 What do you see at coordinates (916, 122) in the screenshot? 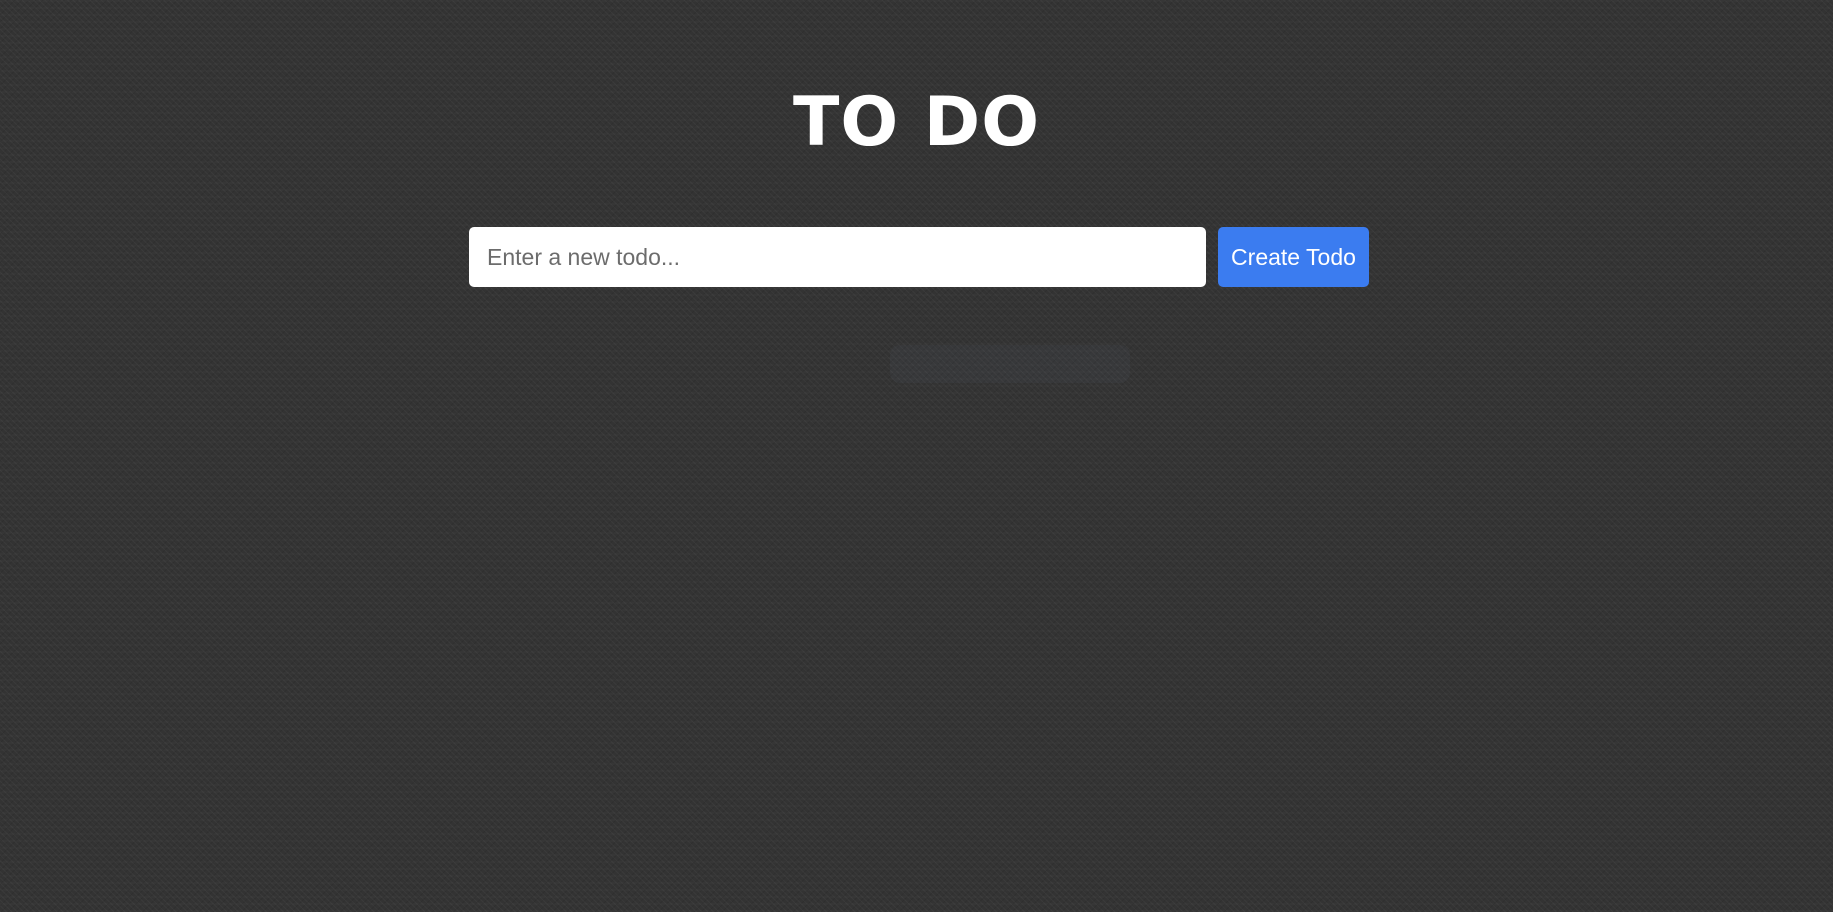
I see `page-title: TO DO` at bounding box center [916, 122].